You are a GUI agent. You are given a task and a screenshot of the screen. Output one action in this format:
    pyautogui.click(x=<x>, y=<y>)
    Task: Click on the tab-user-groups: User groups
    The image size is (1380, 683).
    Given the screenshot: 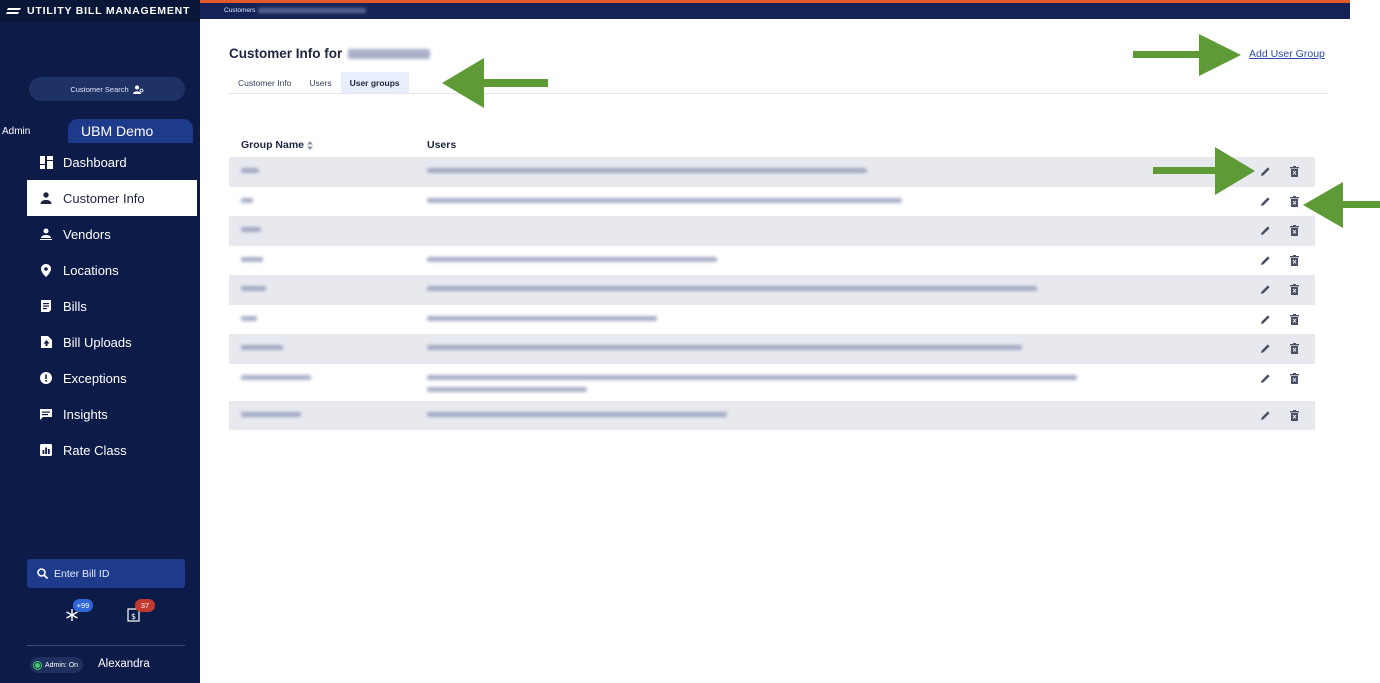 What is the action you would take?
    pyautogui.click(x=374, y=82)
    